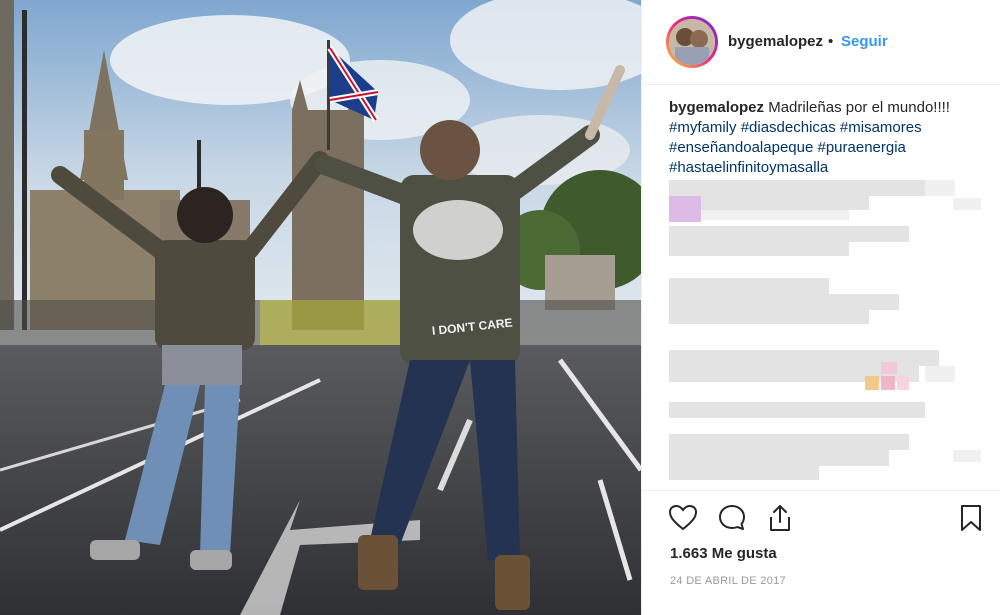 The image size is (1000, 615). What do you see at coordinates (728, 581) in the screenshot?
I see `post-date: 24 DE ABRIL DE 2017` at bounding box center [728, 581].